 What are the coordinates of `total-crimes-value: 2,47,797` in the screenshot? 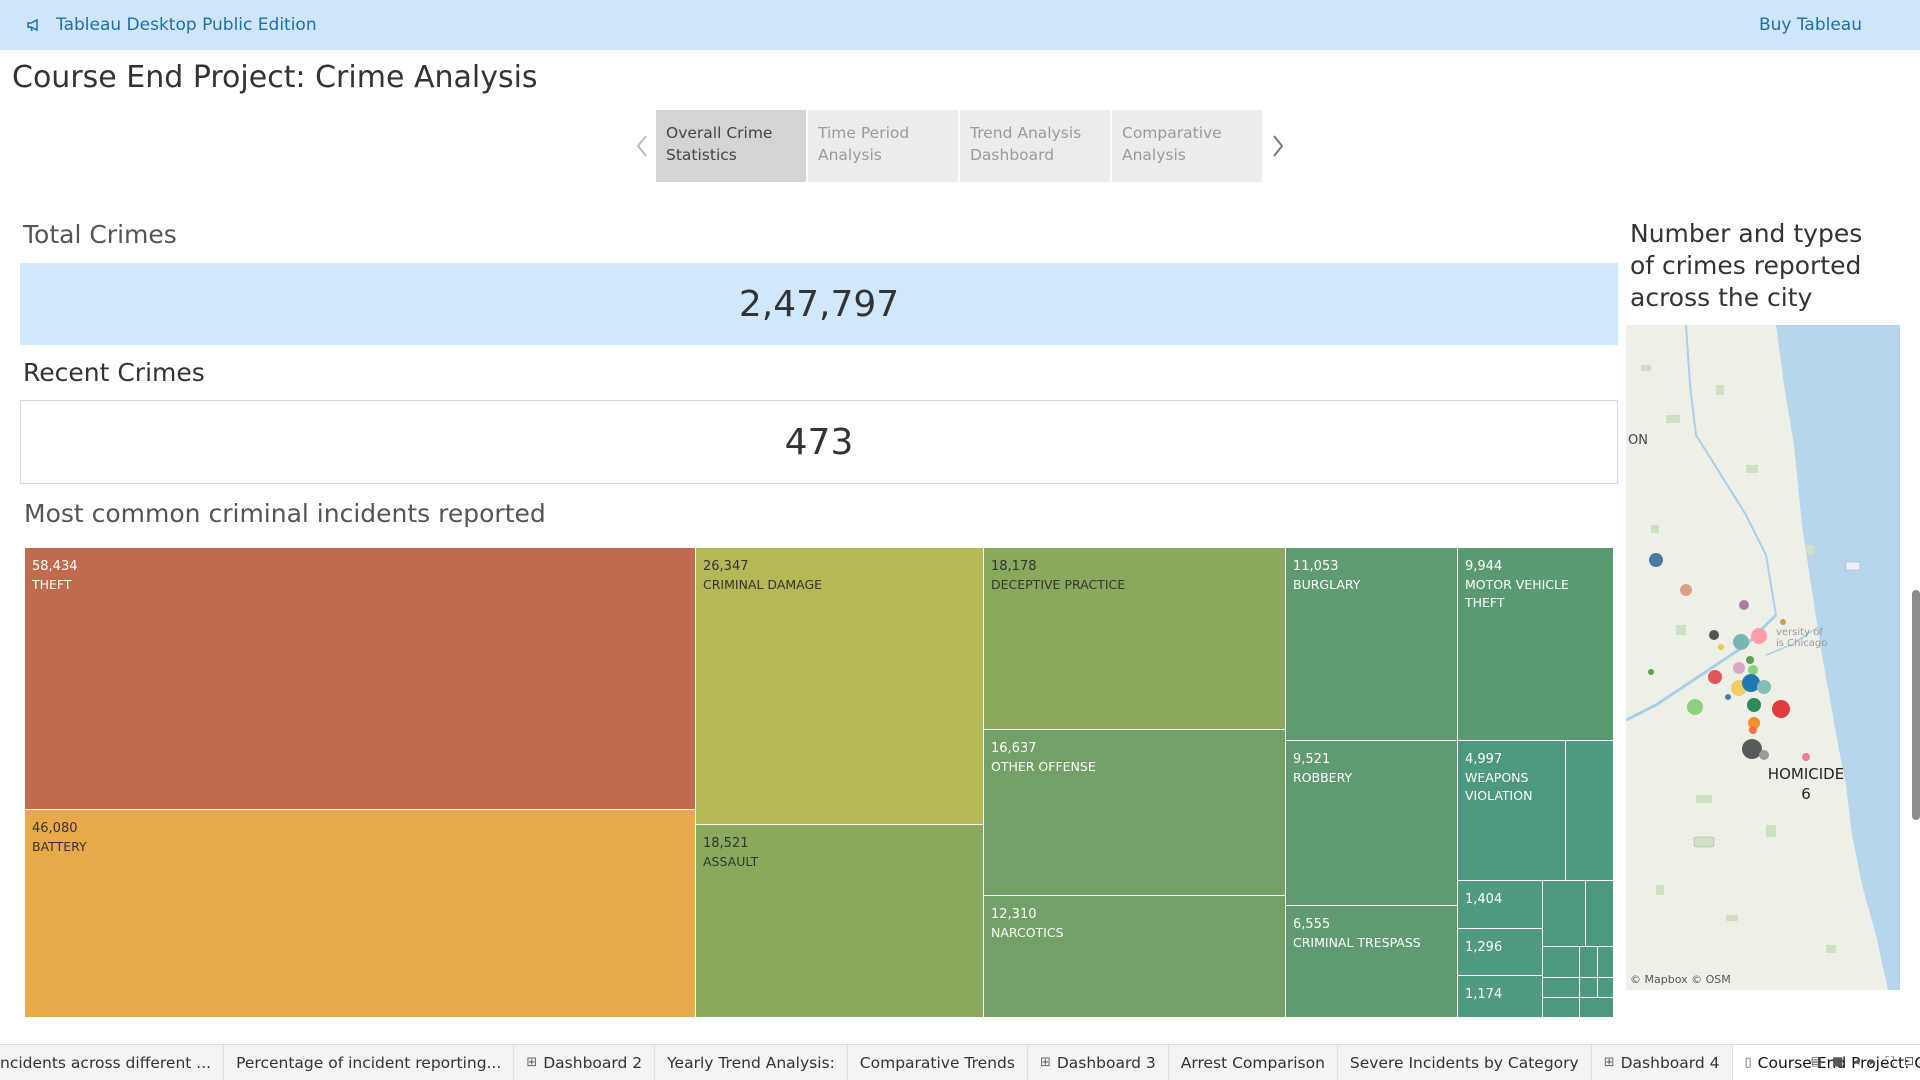 It's located at (819, 304).